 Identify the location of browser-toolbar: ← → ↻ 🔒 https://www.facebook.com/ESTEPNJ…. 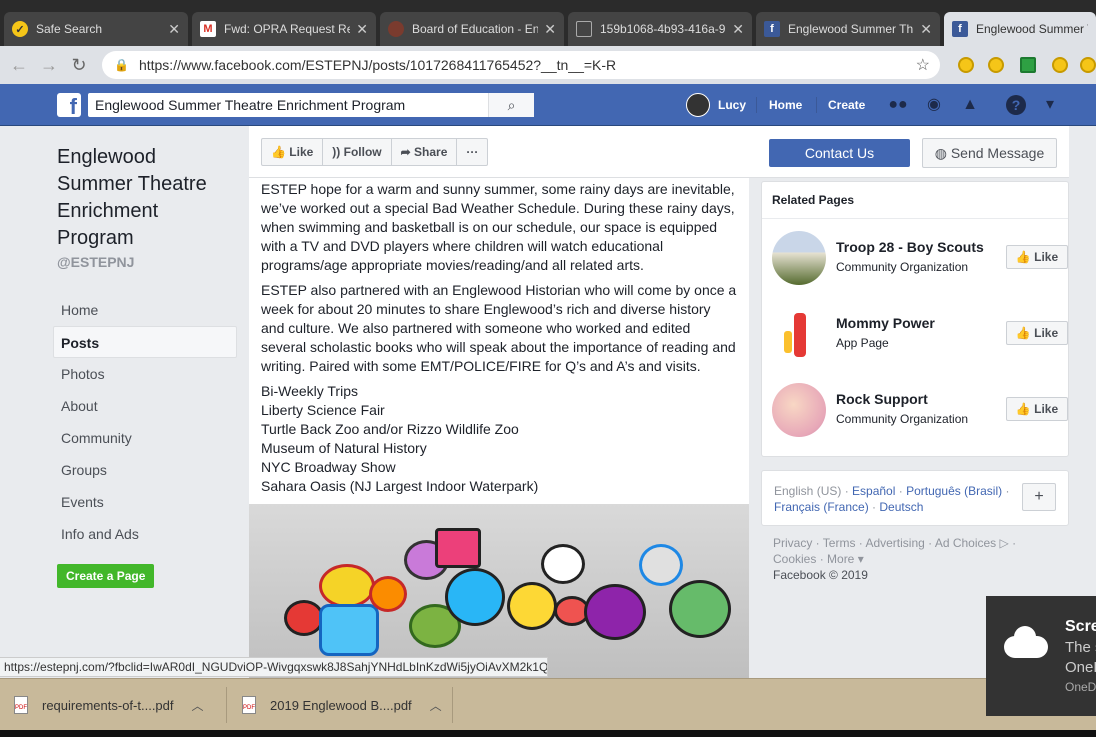
(548, 65).